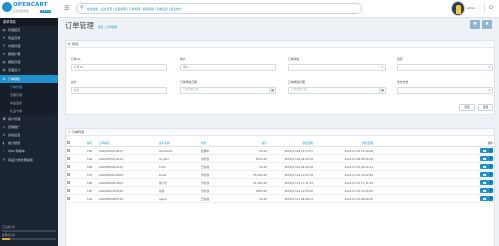 The height and width of the screenshot is (246, 499). What do you see at coordinates (249, 175) in the screenshot?
I see `row-total: ¥5,050.00` at bounding box center [249, 175].